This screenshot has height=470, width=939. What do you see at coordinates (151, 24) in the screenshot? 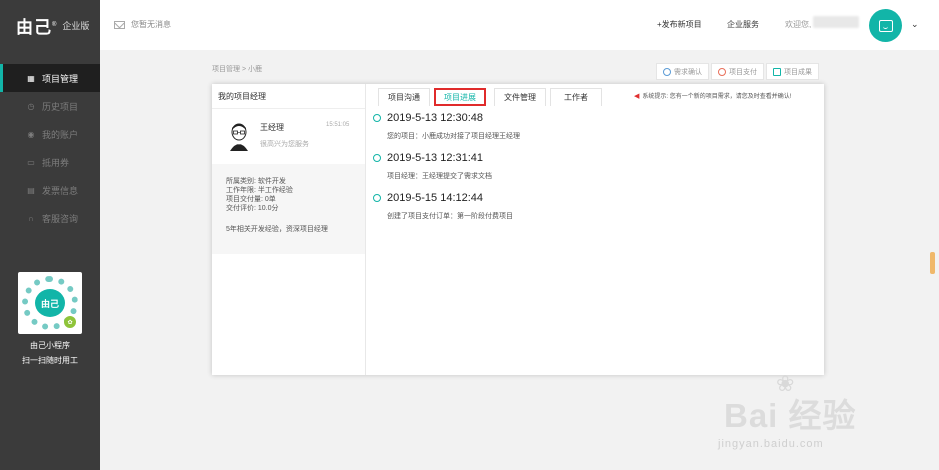
I see `message-text: 您暂无消息` at bounding box center [151, 24].